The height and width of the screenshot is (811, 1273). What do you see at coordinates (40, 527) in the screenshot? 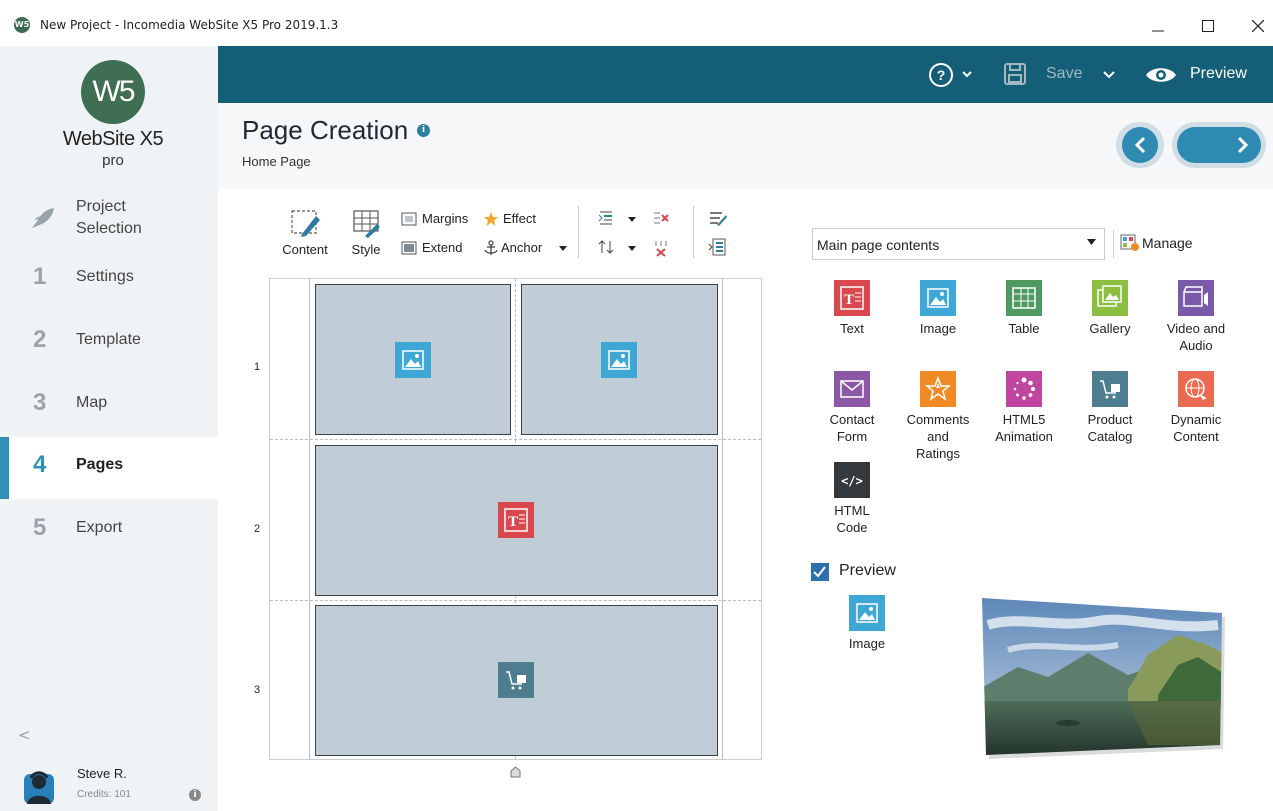
I see `step-number: 5` at bounding box center [40, 527].